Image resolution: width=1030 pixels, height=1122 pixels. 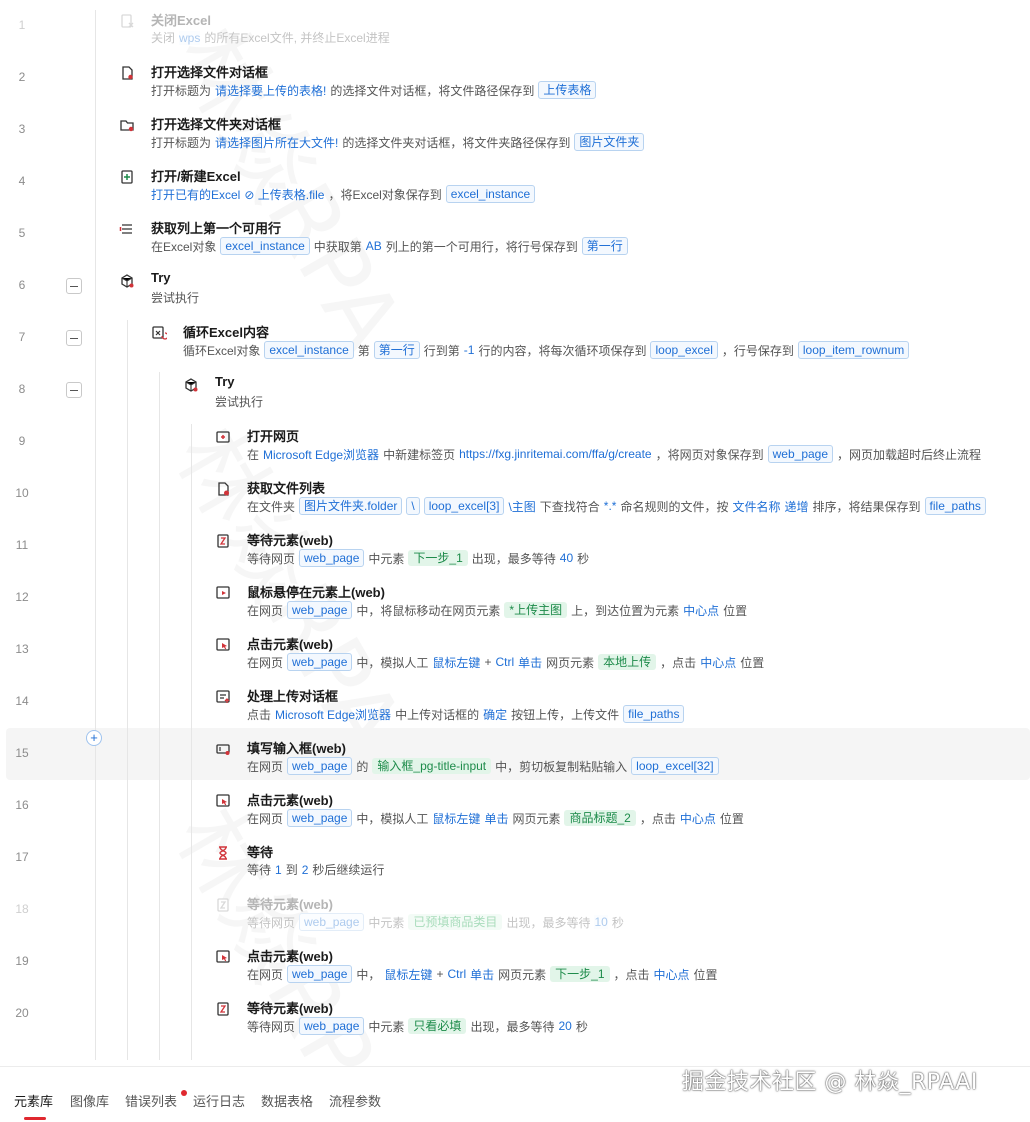 I want to click on param-value: 单击, so click(x=530, y=662).